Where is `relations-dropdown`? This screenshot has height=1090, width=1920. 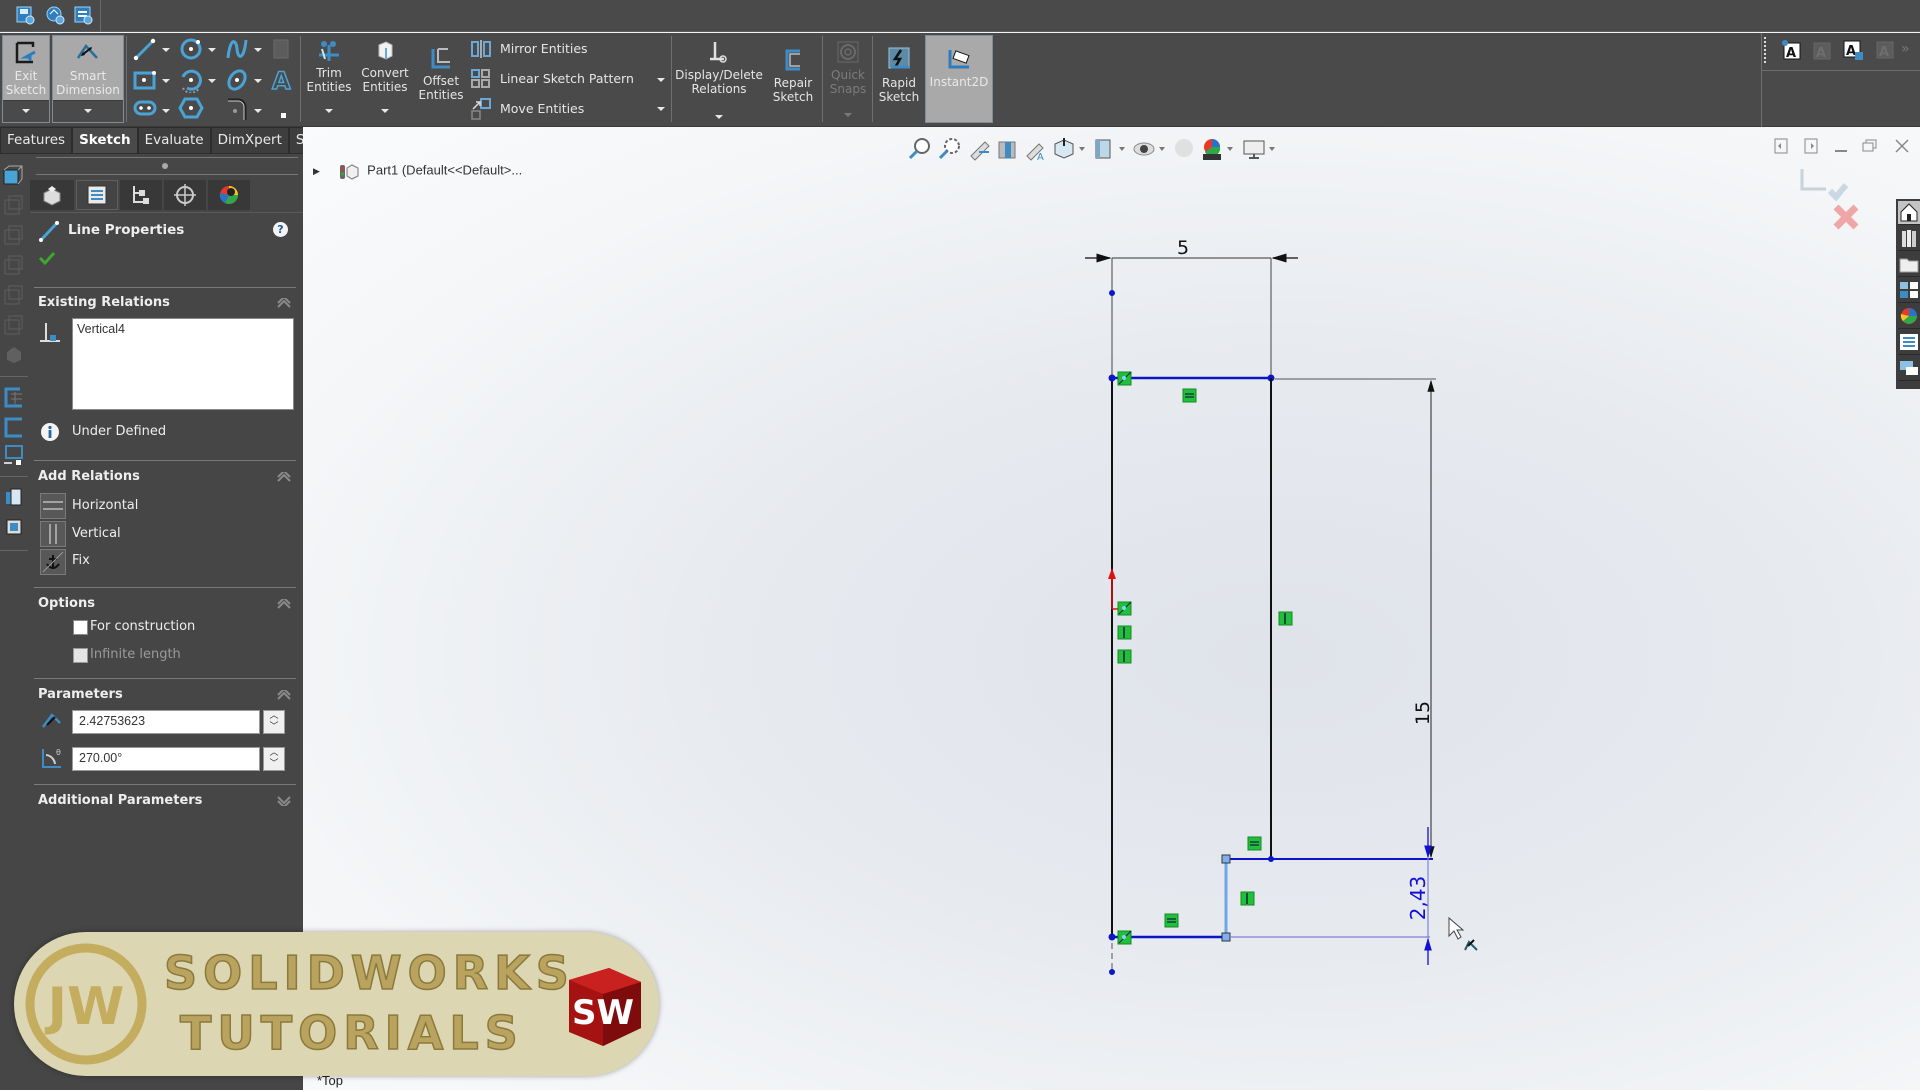
relations-dropdown is located at coordinates (719, 117).